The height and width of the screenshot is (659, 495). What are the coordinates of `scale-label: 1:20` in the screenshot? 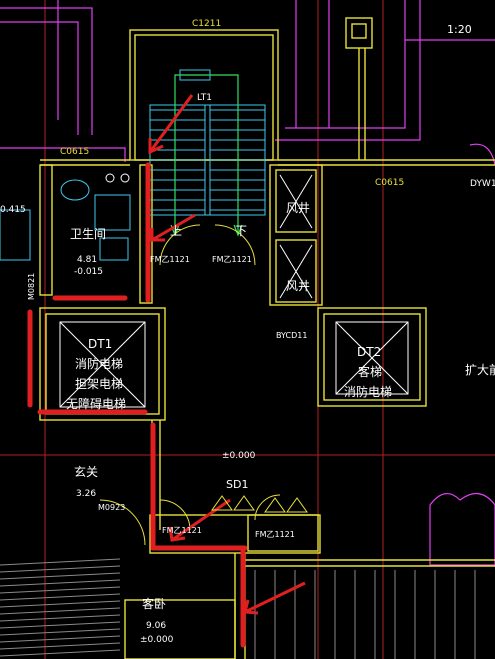 It's located at (459, 29).